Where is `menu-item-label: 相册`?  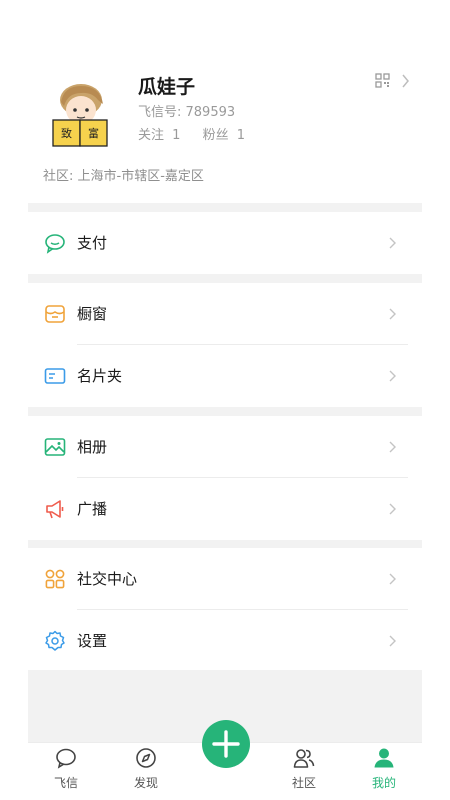
menu-item-label: 相册 is located at coordinates (92, 447).